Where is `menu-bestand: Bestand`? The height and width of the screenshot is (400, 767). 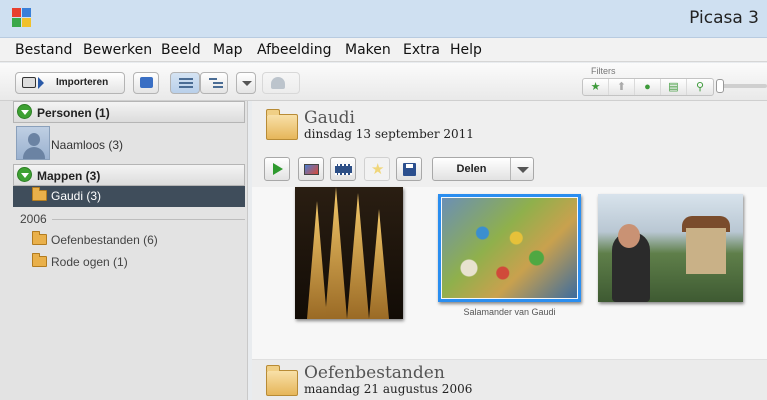
menu-bestand: Bestand is located at coordinates (43, 50).